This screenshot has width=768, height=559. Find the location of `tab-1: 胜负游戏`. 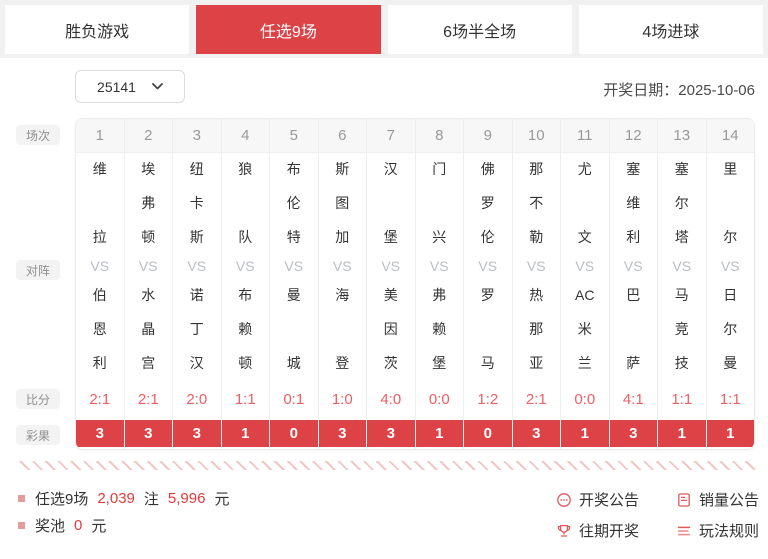

tab-1: 胜负游戏 is located at coordinates (97, 29).